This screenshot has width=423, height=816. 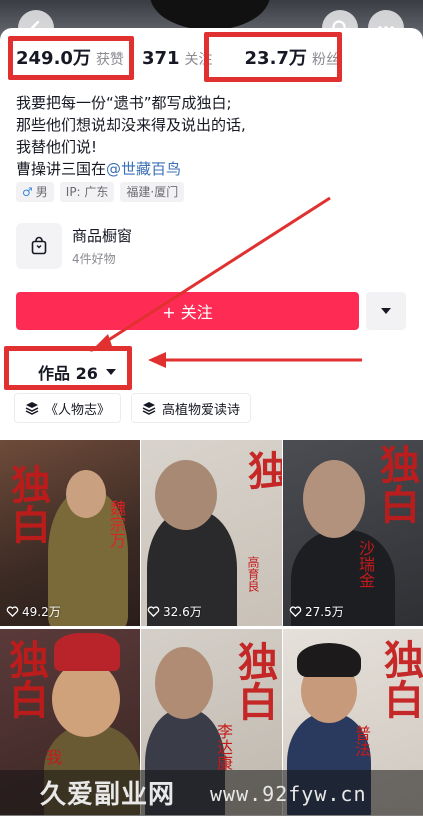 I want to click on like-count-text: 49.2万, so click(x=41, y=612).